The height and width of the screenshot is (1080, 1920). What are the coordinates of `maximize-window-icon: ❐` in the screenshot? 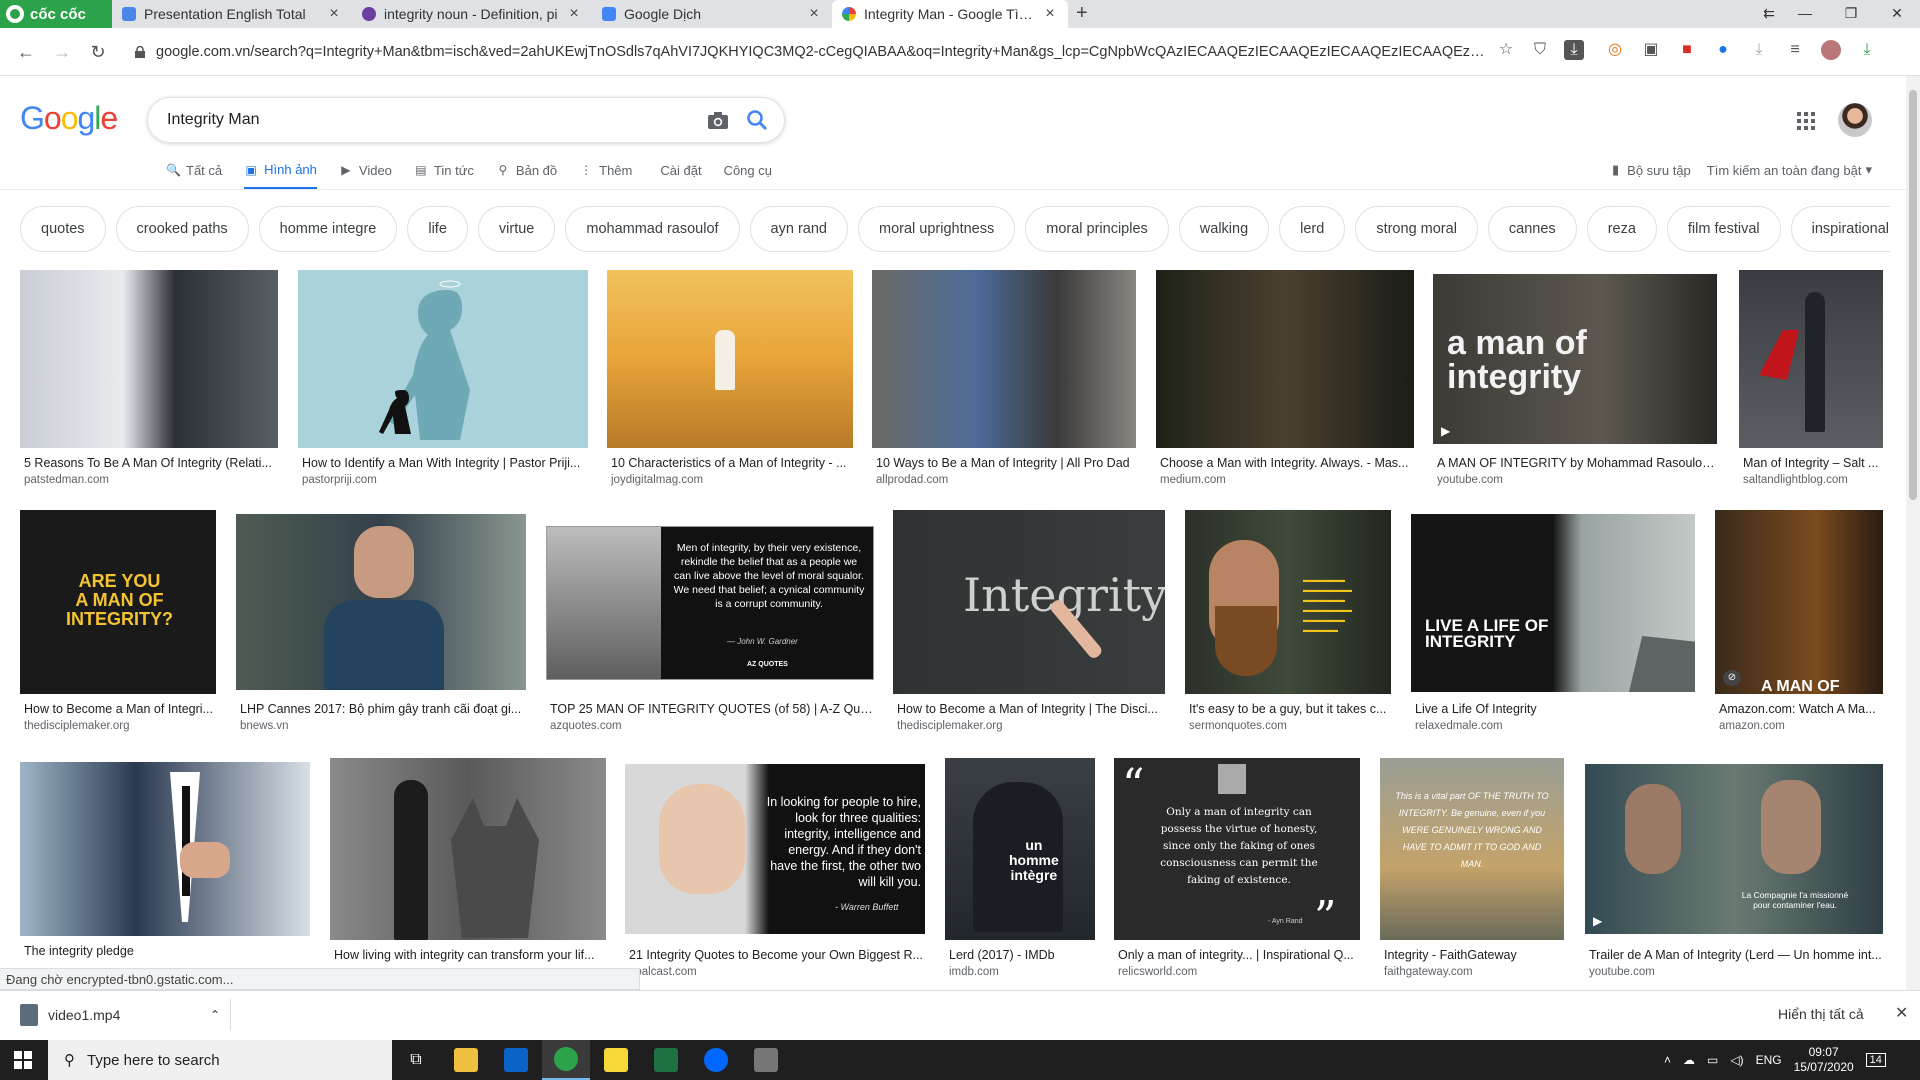 It's located at (1851, 14).